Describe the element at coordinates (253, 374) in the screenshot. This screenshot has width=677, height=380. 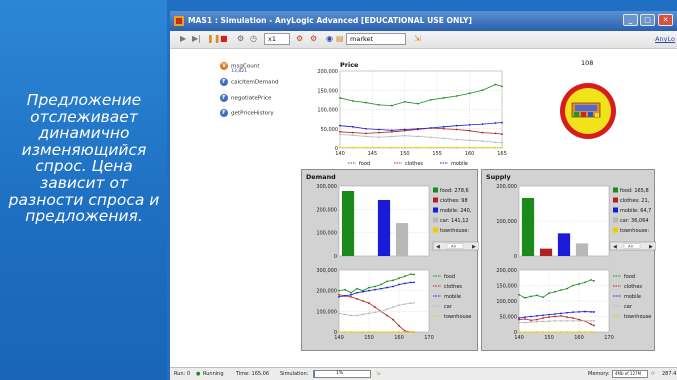
I see `time-label: Time: 165.06` at that location.